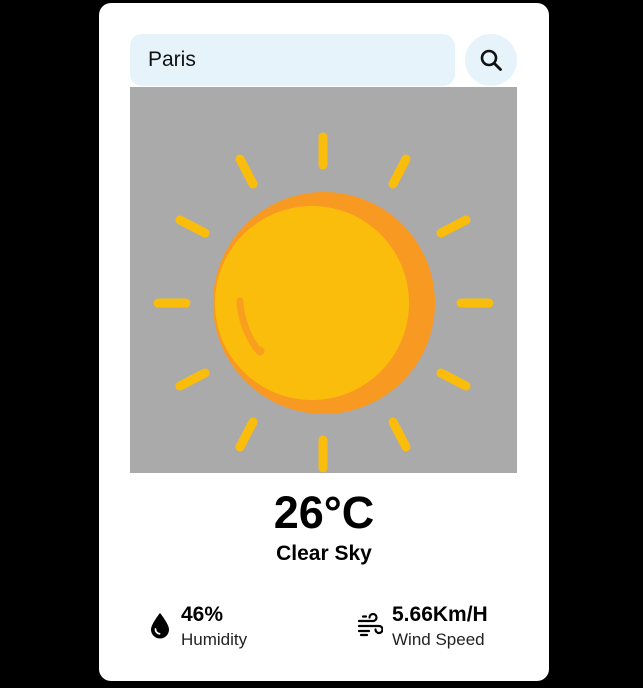  I want to click on temperature-value: 26°C, so click(324, 512).